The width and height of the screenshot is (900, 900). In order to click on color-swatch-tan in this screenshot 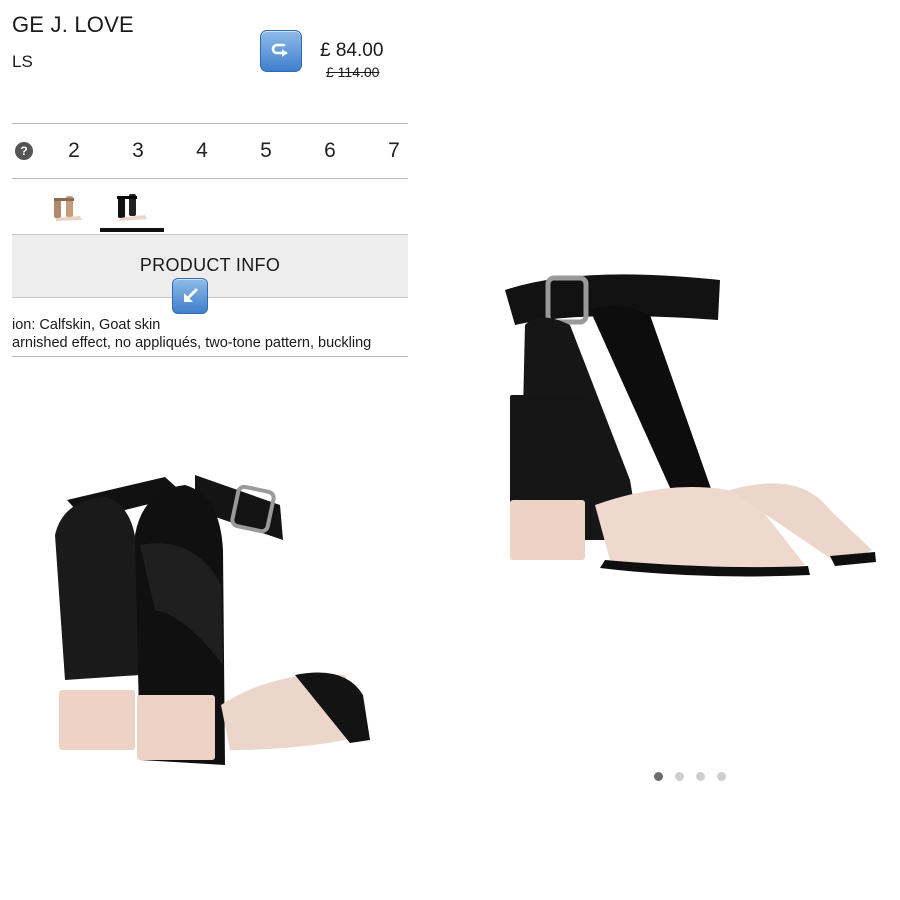, I will do `click(68, 208)`.